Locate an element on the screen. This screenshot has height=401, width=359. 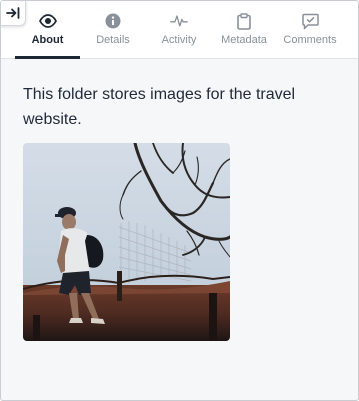
tab-comments: Comments is located at coordinates (310, 29).